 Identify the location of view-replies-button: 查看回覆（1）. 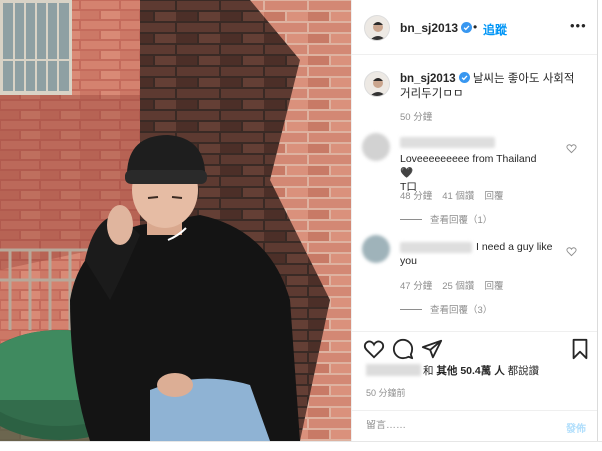
(446, 219).